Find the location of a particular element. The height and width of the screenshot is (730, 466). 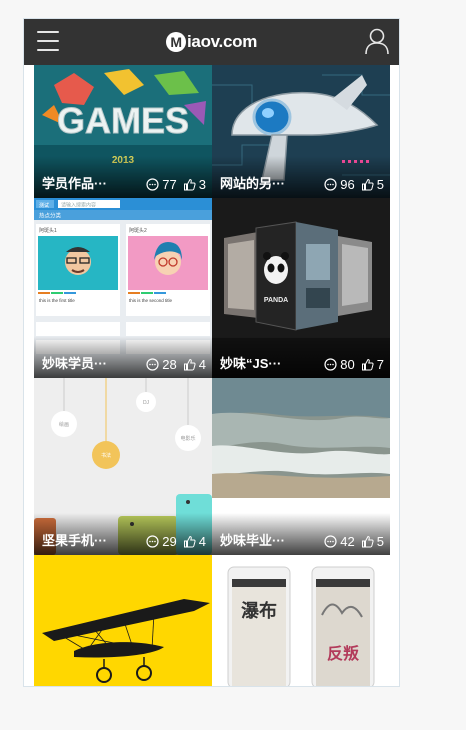

card-title: 妙味学员··· is located at coordinates (74, 363).